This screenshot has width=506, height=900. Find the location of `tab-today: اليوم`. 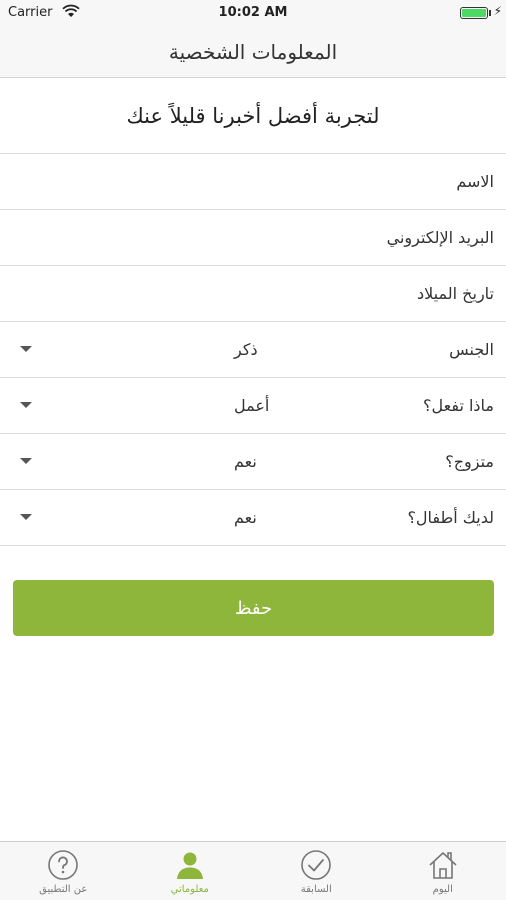

tab-today: اليوم is located at coordinates (443, 871).